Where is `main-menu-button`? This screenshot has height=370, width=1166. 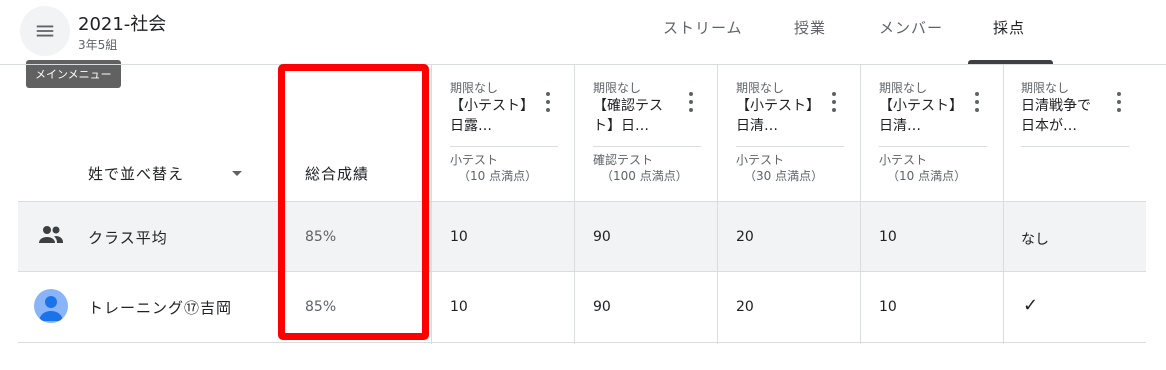 main-menu-button is located at coordinates (45, 31).